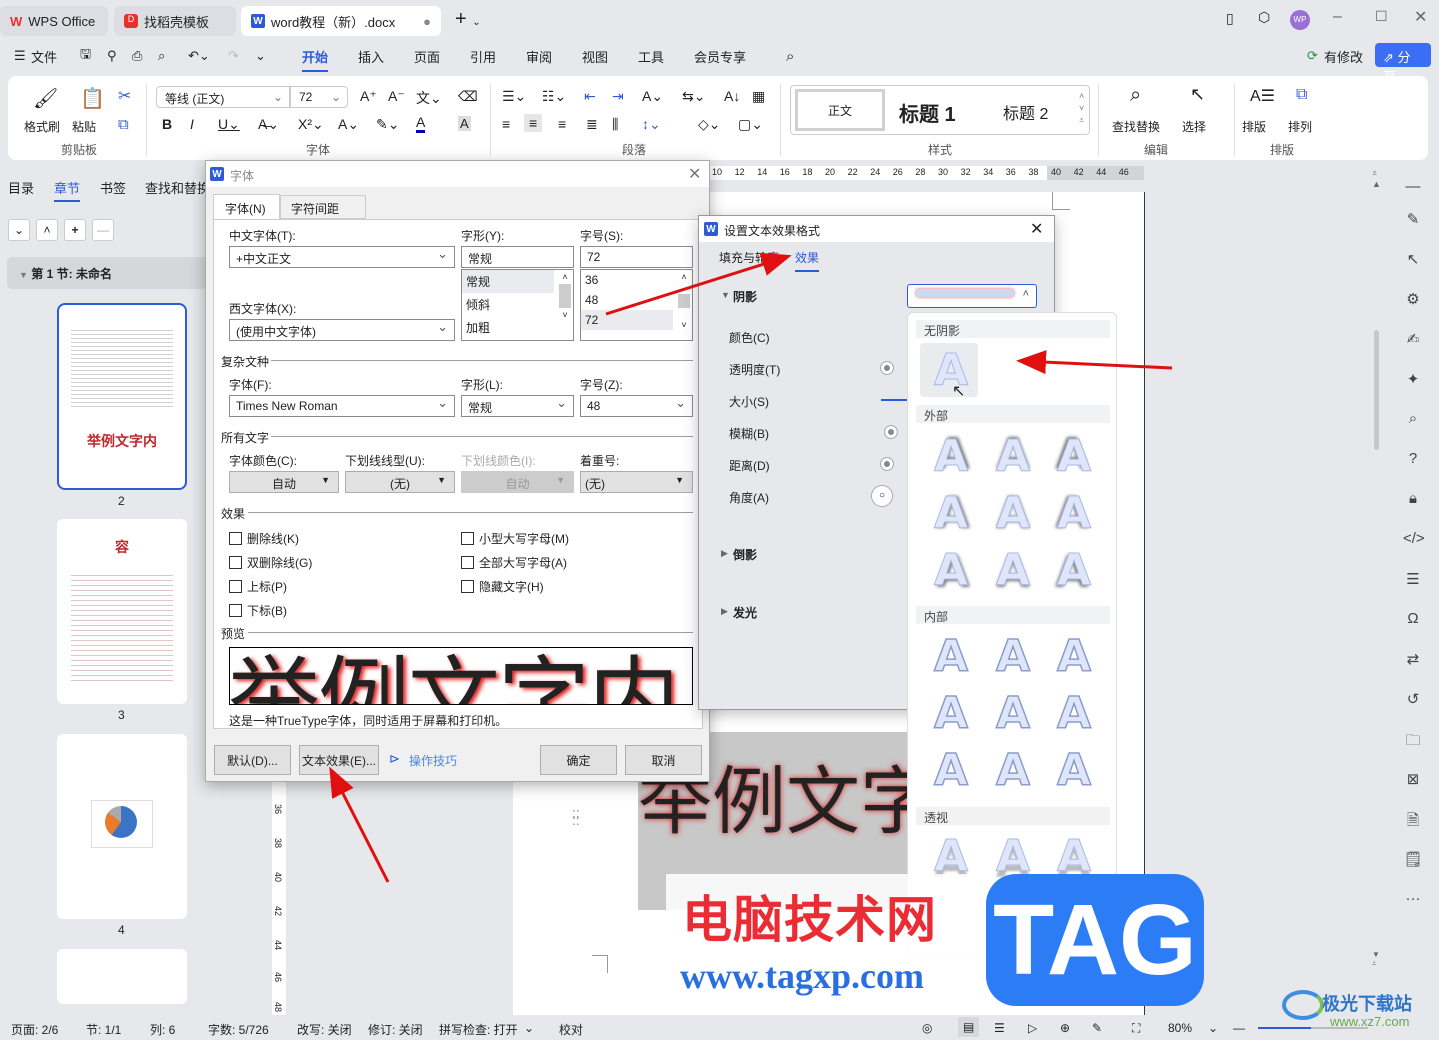 The width and height of the screenshot is (1439, 1040). What do you see at coordinates (1094, 362) in the screenshot?
I see `arrow-to-no-shadow` at bounding box center [1094, 362].